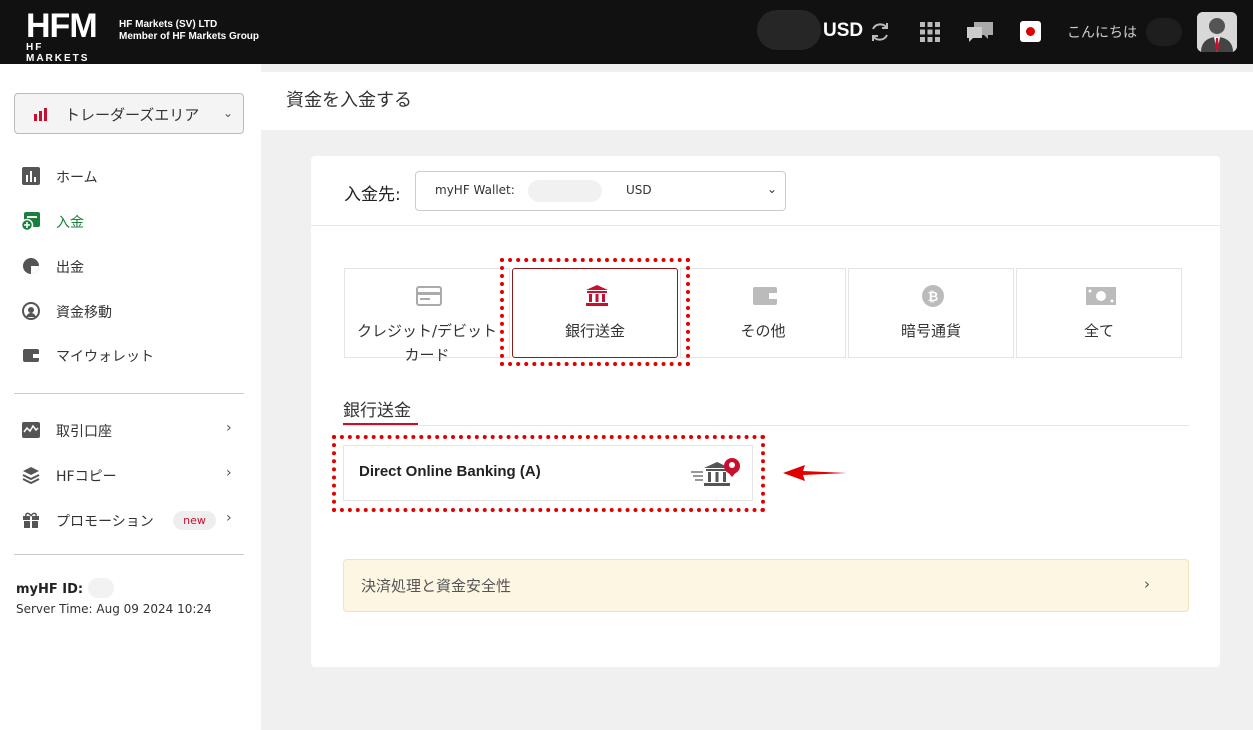 The height and width of the screenshot is (730, 1253). I want to click on wallet-currency: USD, so click(639, 190).